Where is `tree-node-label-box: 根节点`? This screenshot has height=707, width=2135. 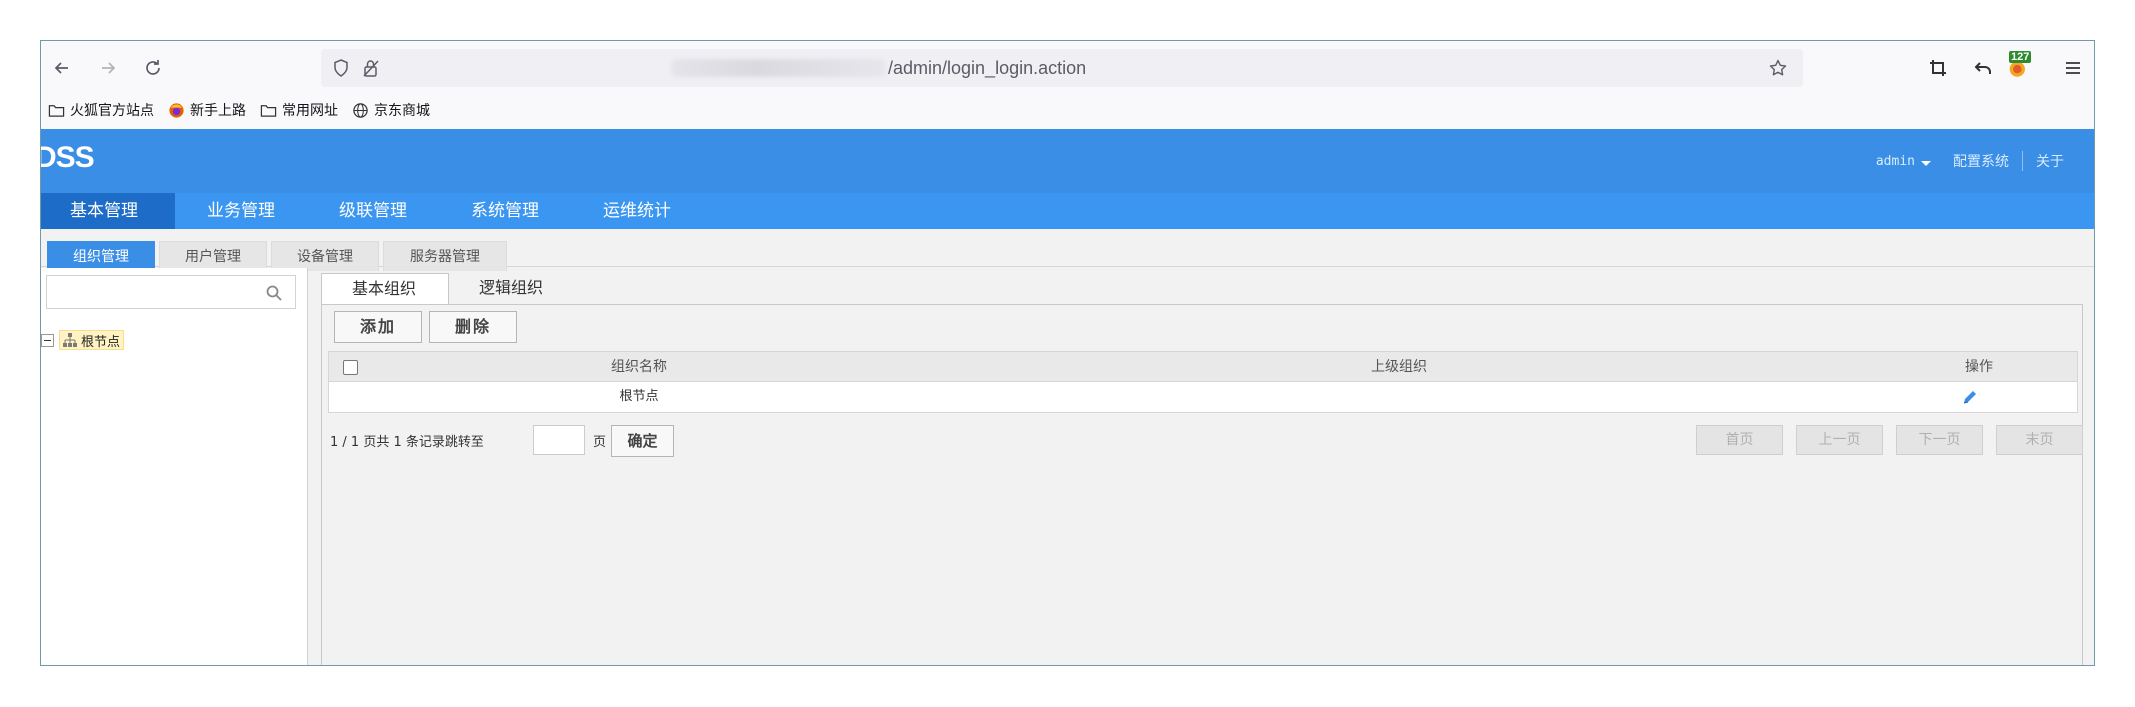
tree-node-label-box: 根节点 is located at coordinates (92, 340).